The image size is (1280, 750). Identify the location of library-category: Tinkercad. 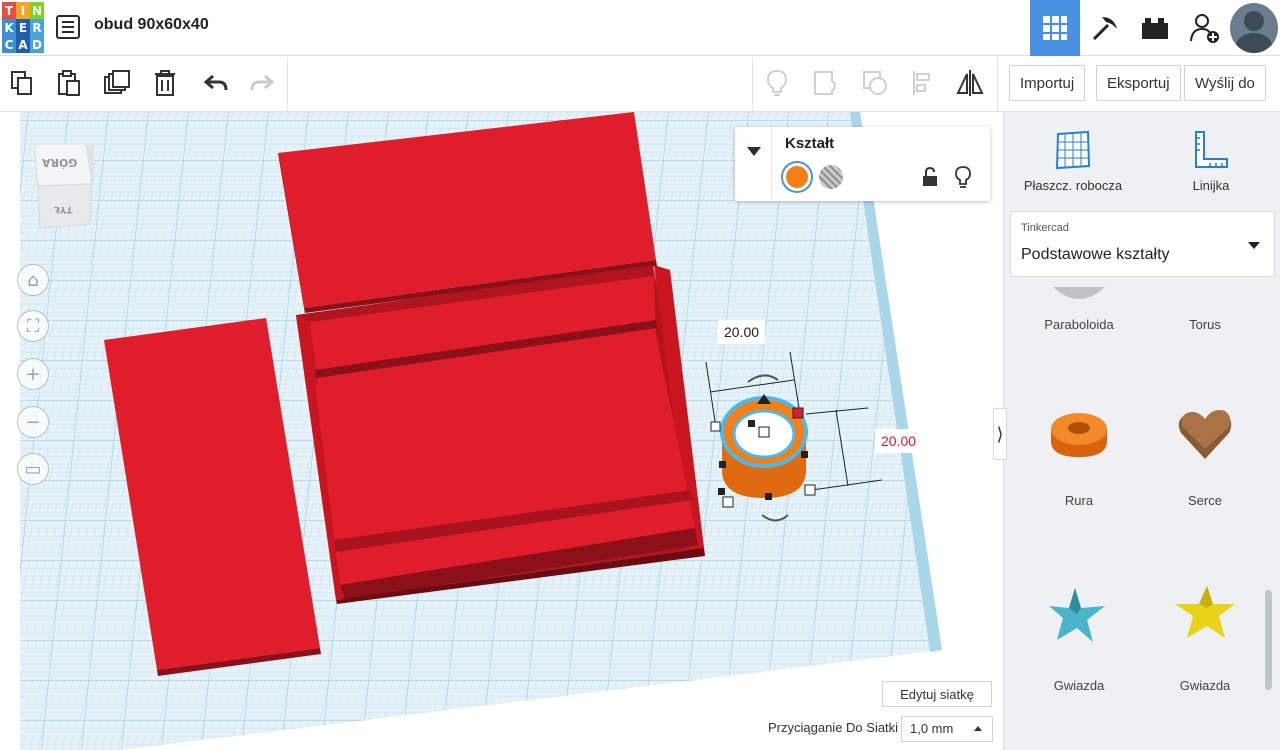
(1045, 228).